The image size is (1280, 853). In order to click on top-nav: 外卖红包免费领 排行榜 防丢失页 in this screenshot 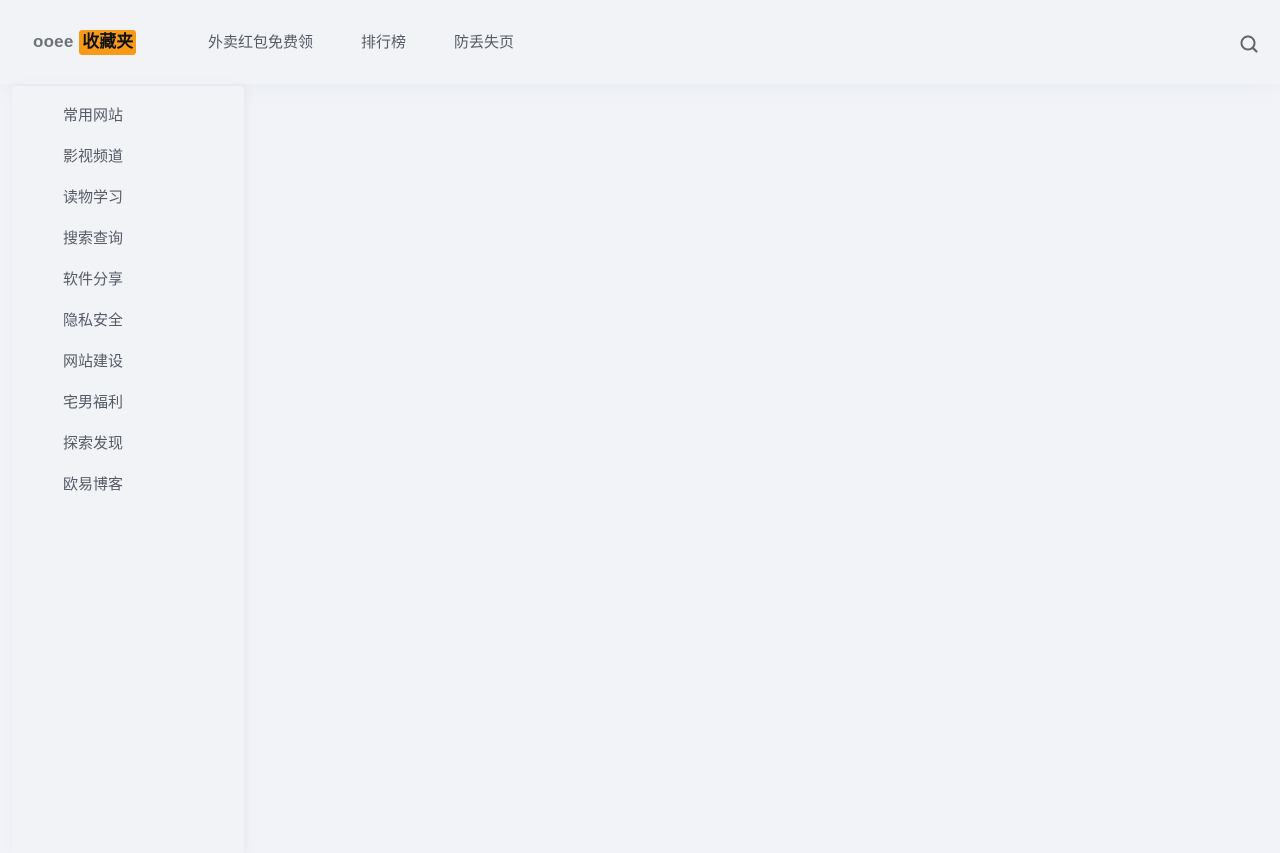, I will do `click(385, 42)`.